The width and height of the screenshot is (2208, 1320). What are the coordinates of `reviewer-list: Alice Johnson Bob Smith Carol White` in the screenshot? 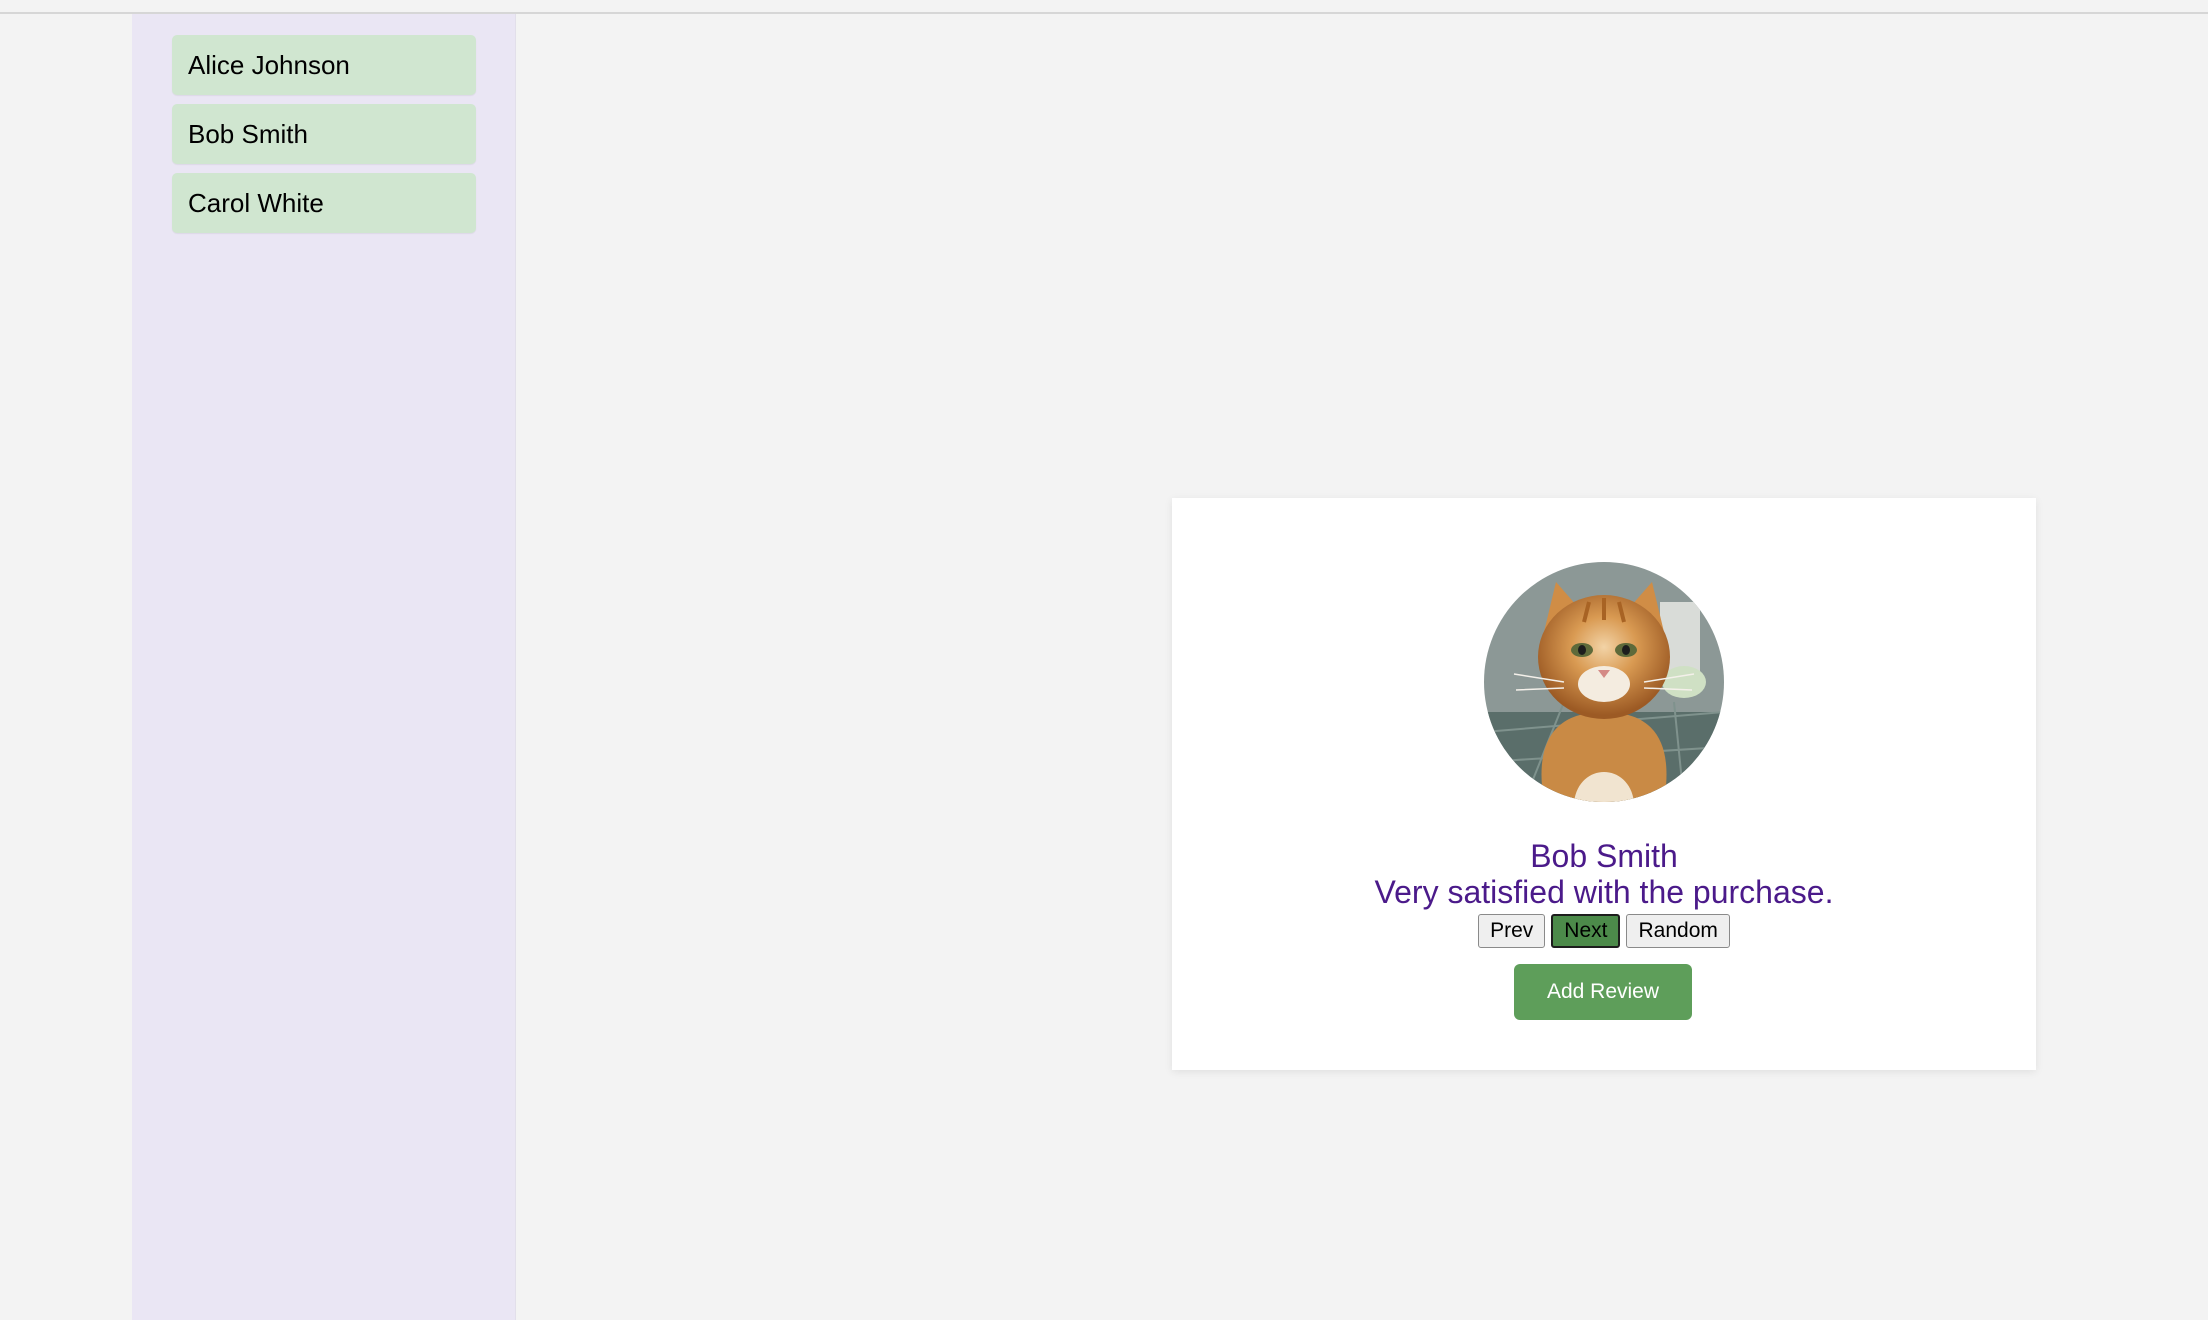 It's located at (324, 138).